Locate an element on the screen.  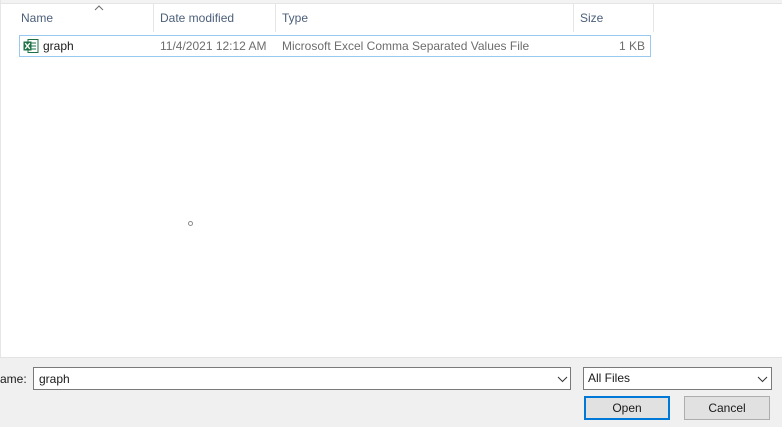
file-name-combobox is located at coordinates (302, 378).